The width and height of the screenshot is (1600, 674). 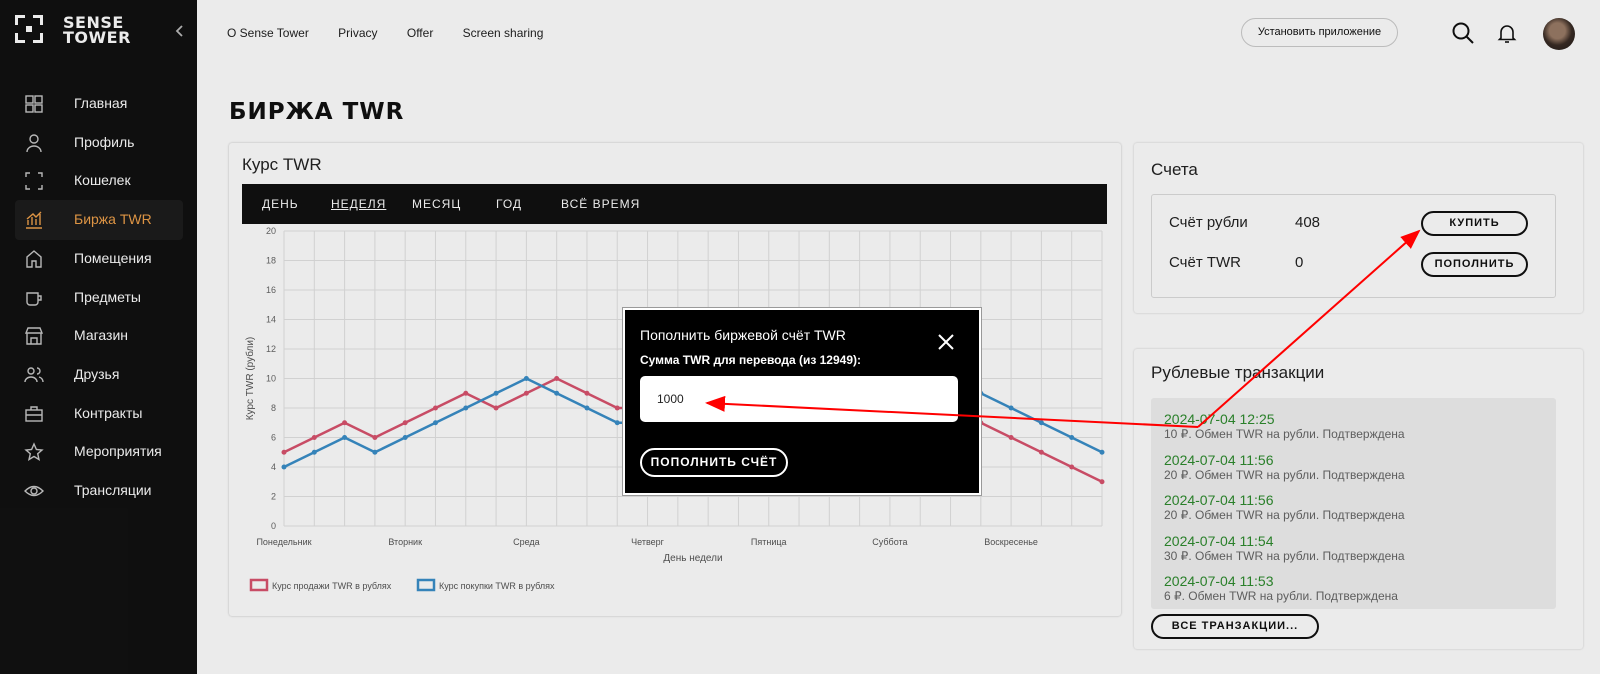 I want to click on arrow-to-buy, so click(x=1309, y=328).